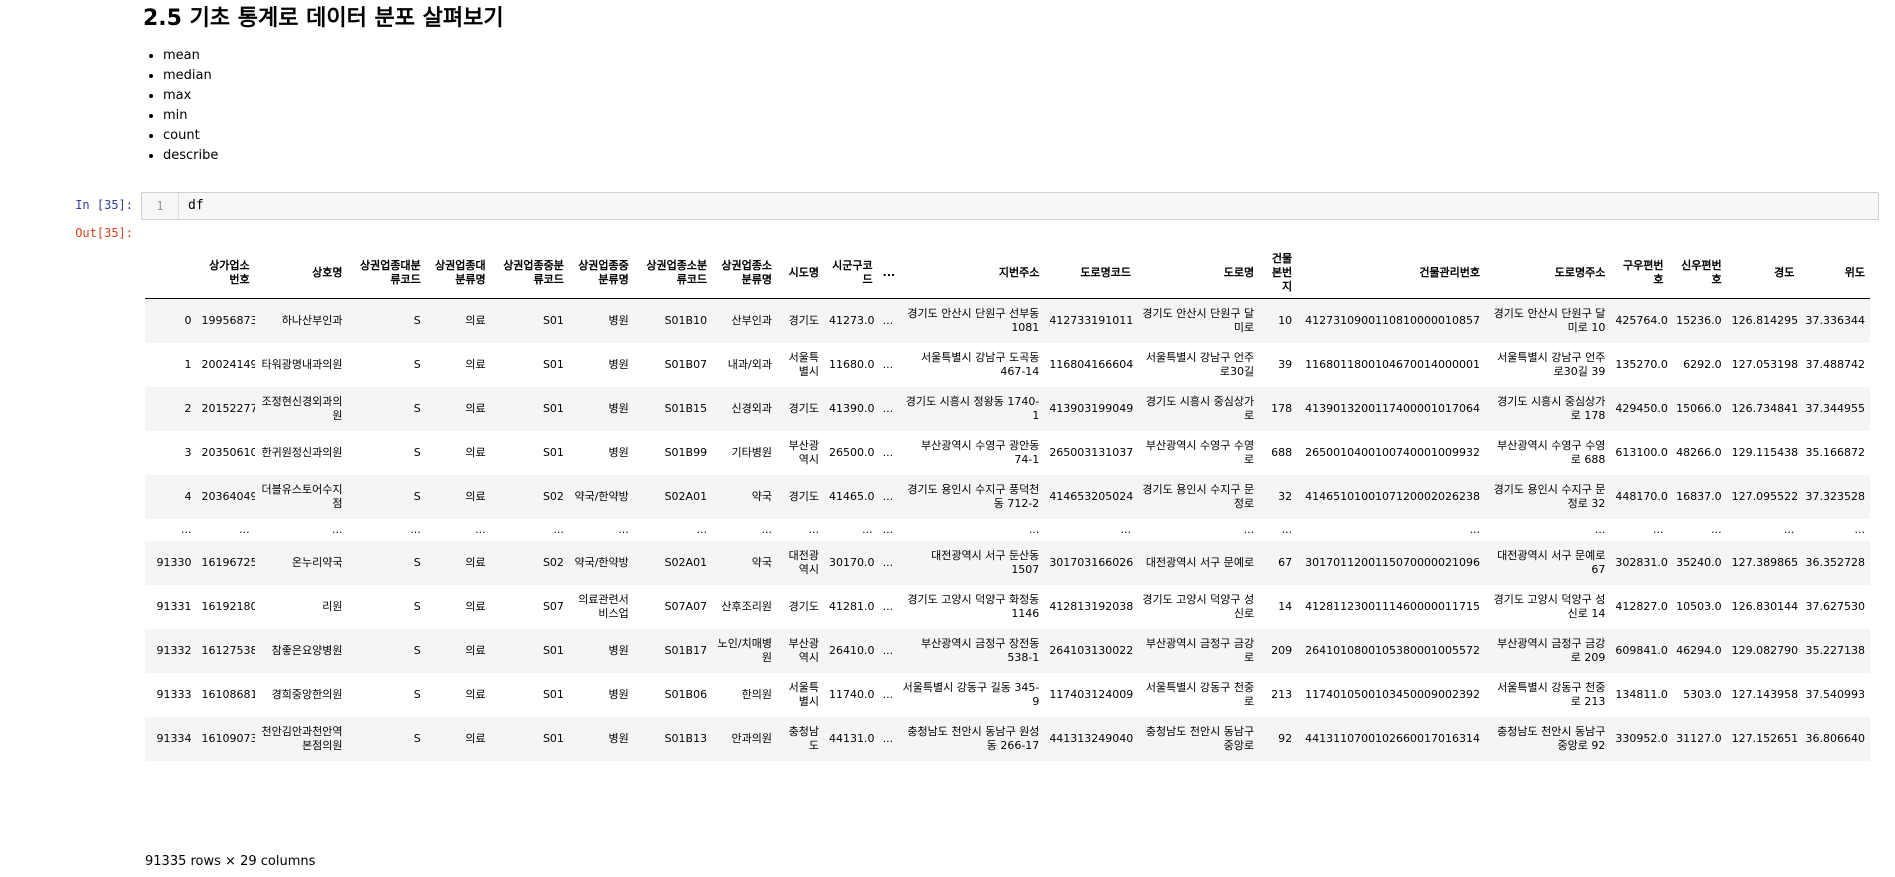  What do you see at coordinates (1198, 320) in the screenshot?
I see `table-cell: 경기도 안산시 단원구 달미로` at bounding box center [1198, 320].